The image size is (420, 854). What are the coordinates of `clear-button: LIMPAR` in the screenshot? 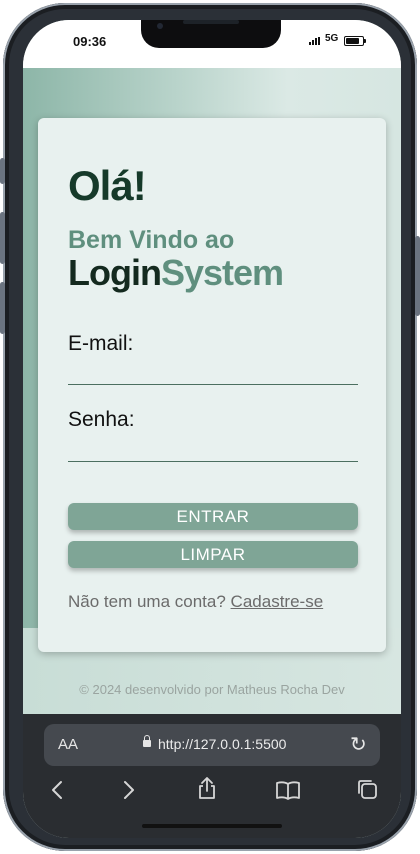 It's located at (213, 554).